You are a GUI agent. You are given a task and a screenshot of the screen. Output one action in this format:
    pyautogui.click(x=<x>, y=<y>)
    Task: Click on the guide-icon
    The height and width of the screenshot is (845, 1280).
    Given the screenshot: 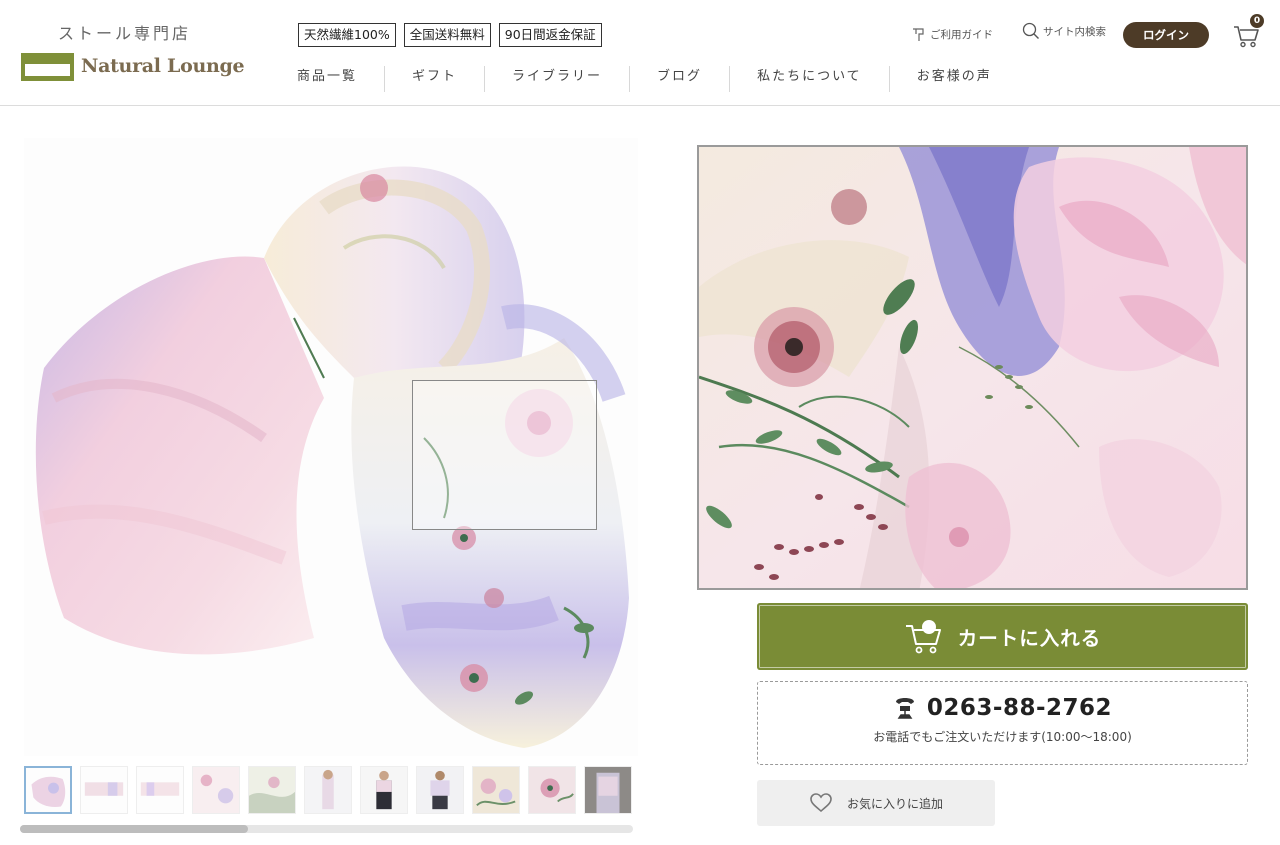 What is the action you would take?
    pyautogui.click(x=918, y=34)
    